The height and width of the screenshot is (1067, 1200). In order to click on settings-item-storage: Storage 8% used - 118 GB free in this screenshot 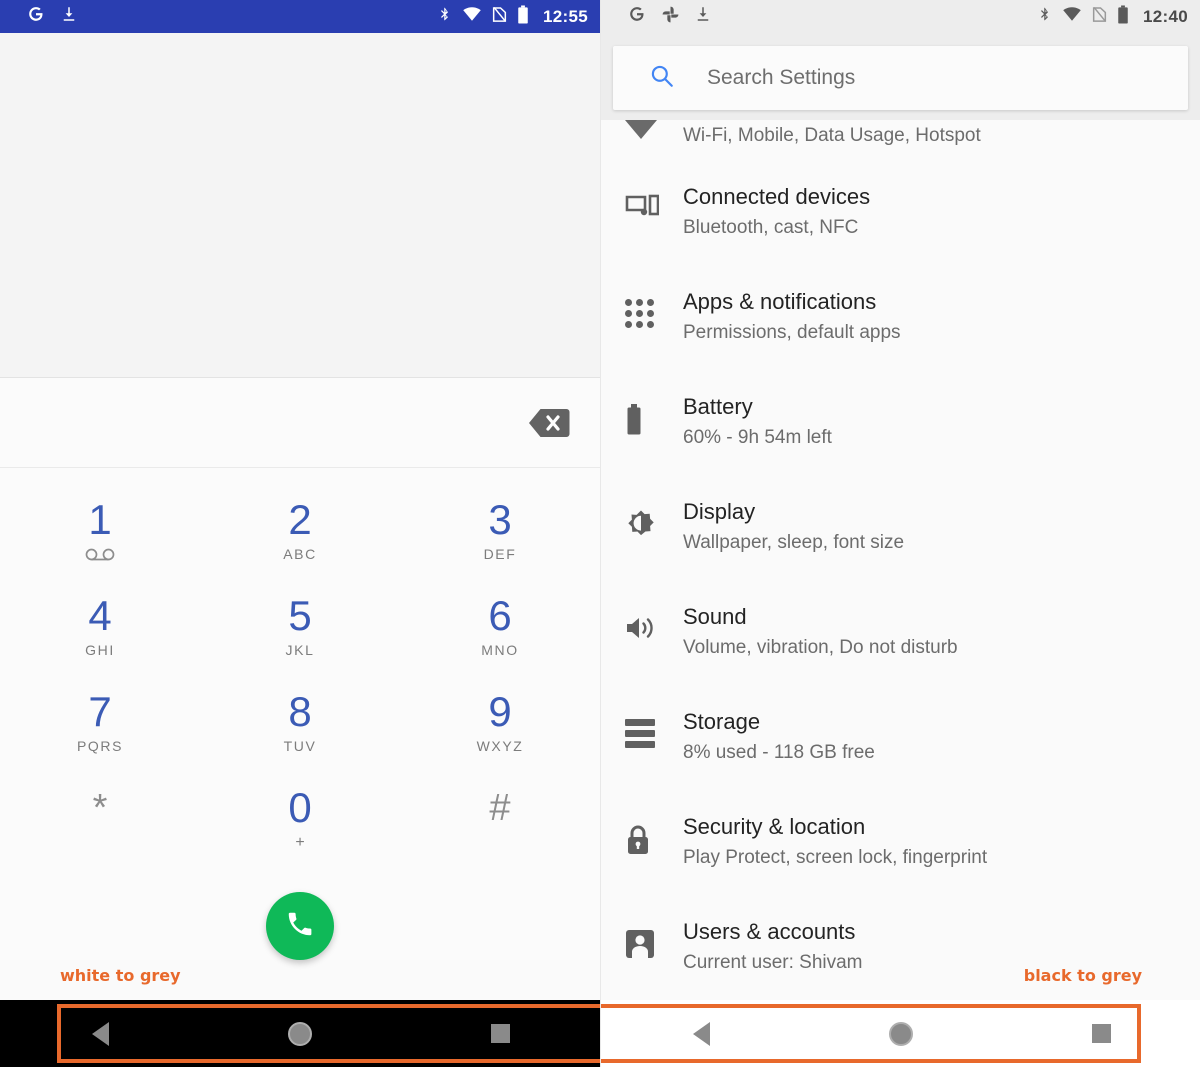, I will do `click(900, 737)`.